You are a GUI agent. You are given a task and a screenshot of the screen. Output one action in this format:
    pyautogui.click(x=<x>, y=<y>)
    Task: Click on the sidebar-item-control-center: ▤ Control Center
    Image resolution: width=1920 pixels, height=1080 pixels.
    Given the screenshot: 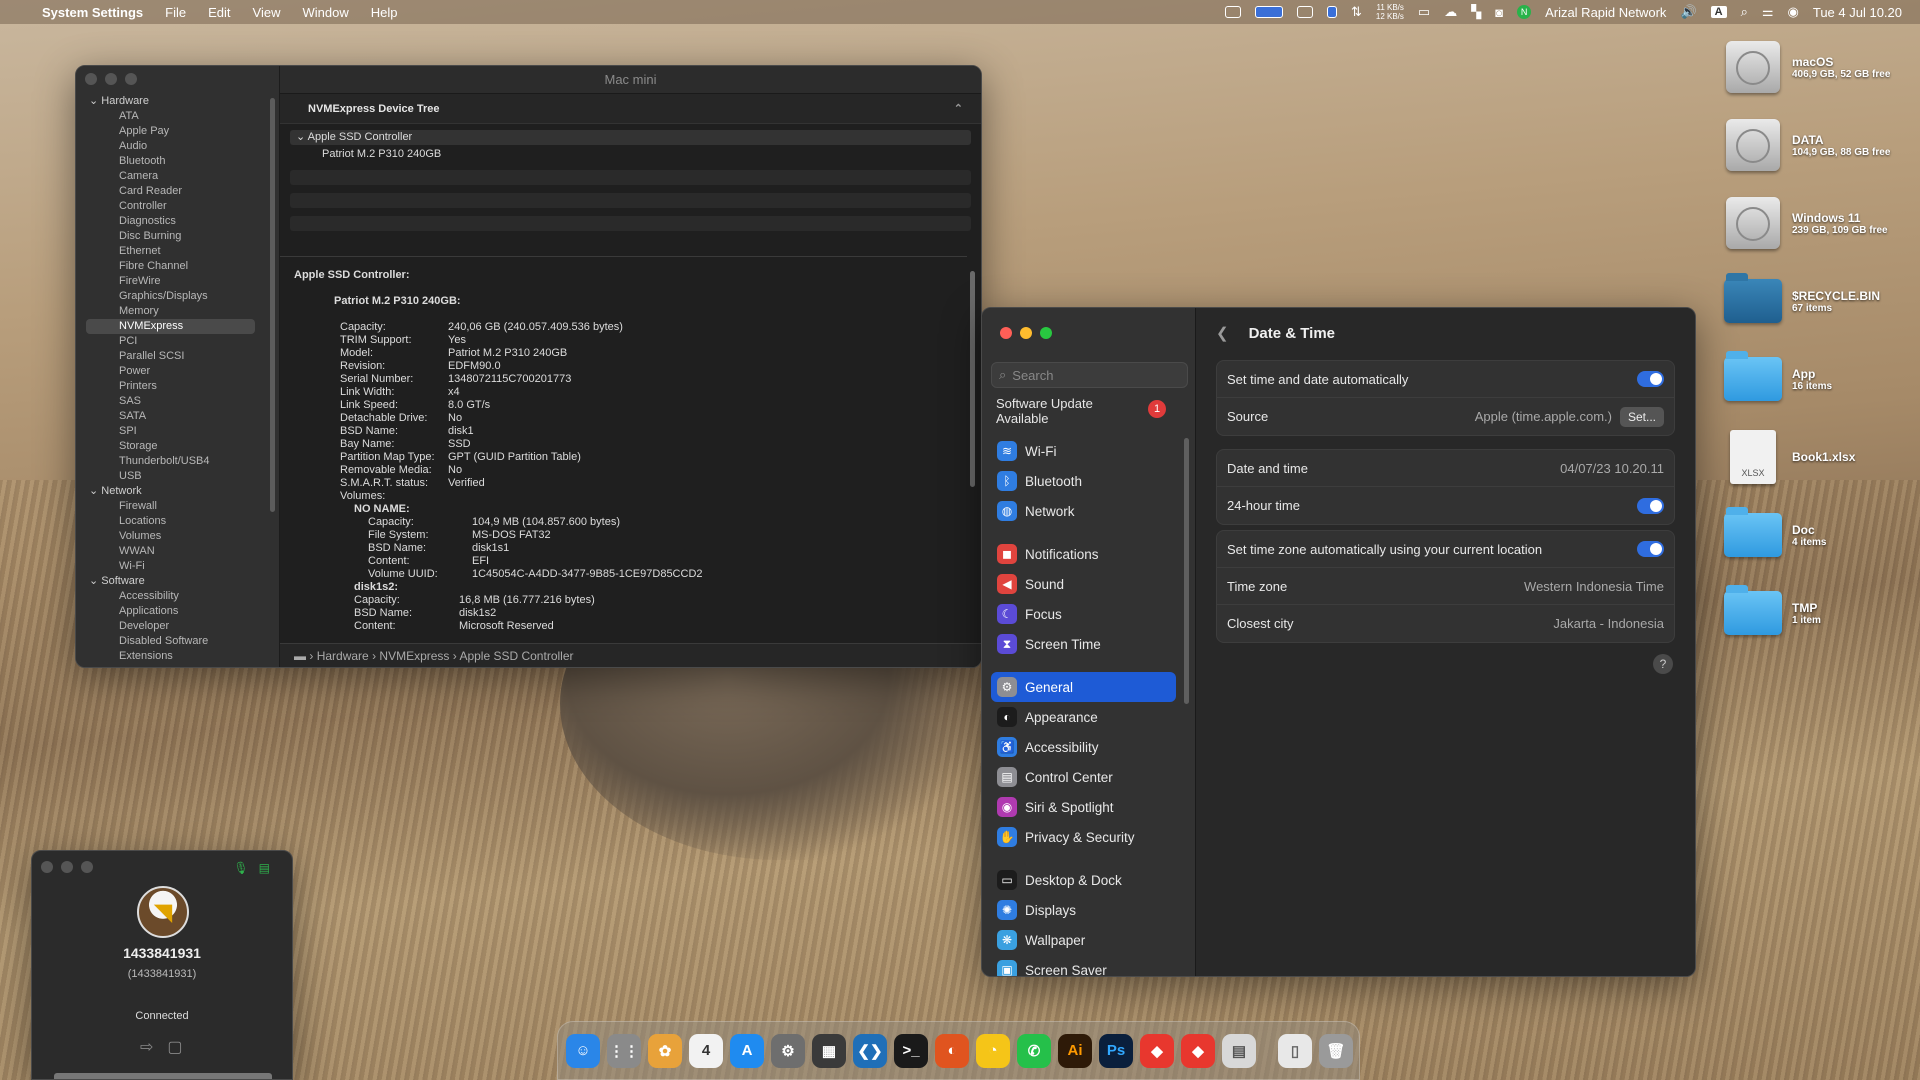 What is the action you would take?
    pyautogui.click(x=1083, y=777)
    